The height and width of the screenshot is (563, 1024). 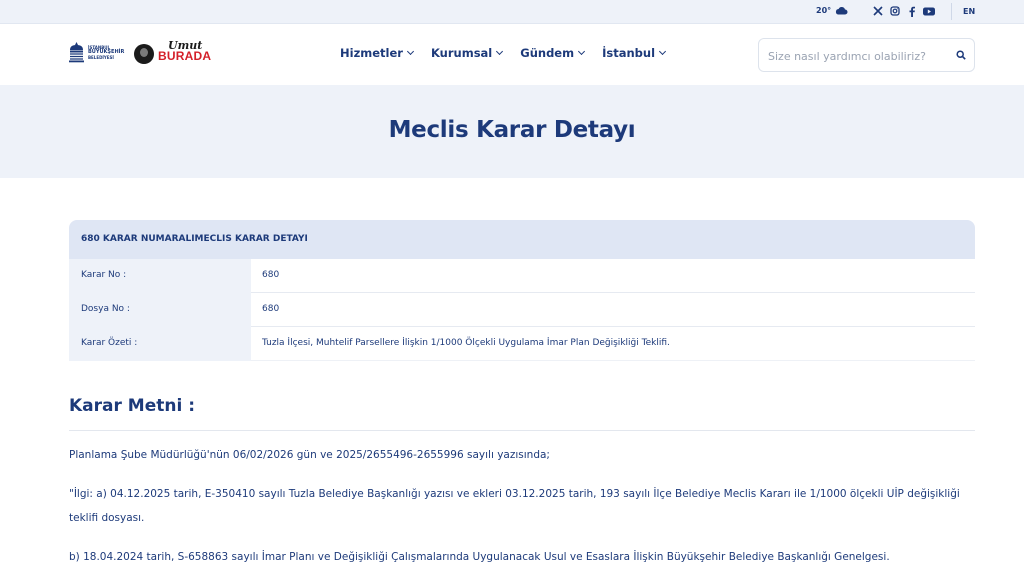 I want to click on table-row: Karar No : 680, so click(x=522, y=276).